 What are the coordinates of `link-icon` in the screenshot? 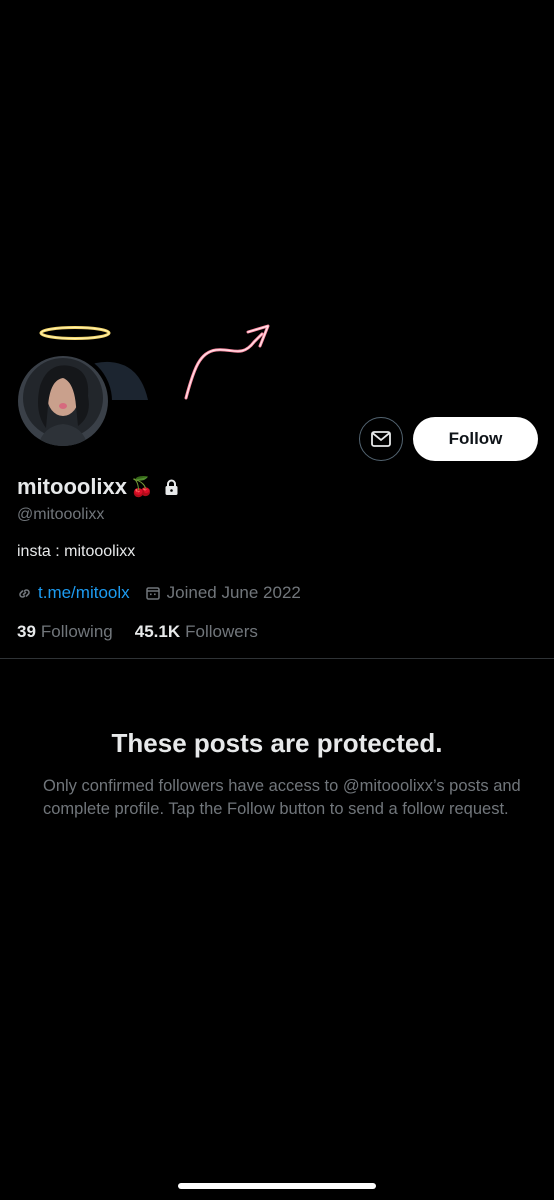 It's located at (24, 593).